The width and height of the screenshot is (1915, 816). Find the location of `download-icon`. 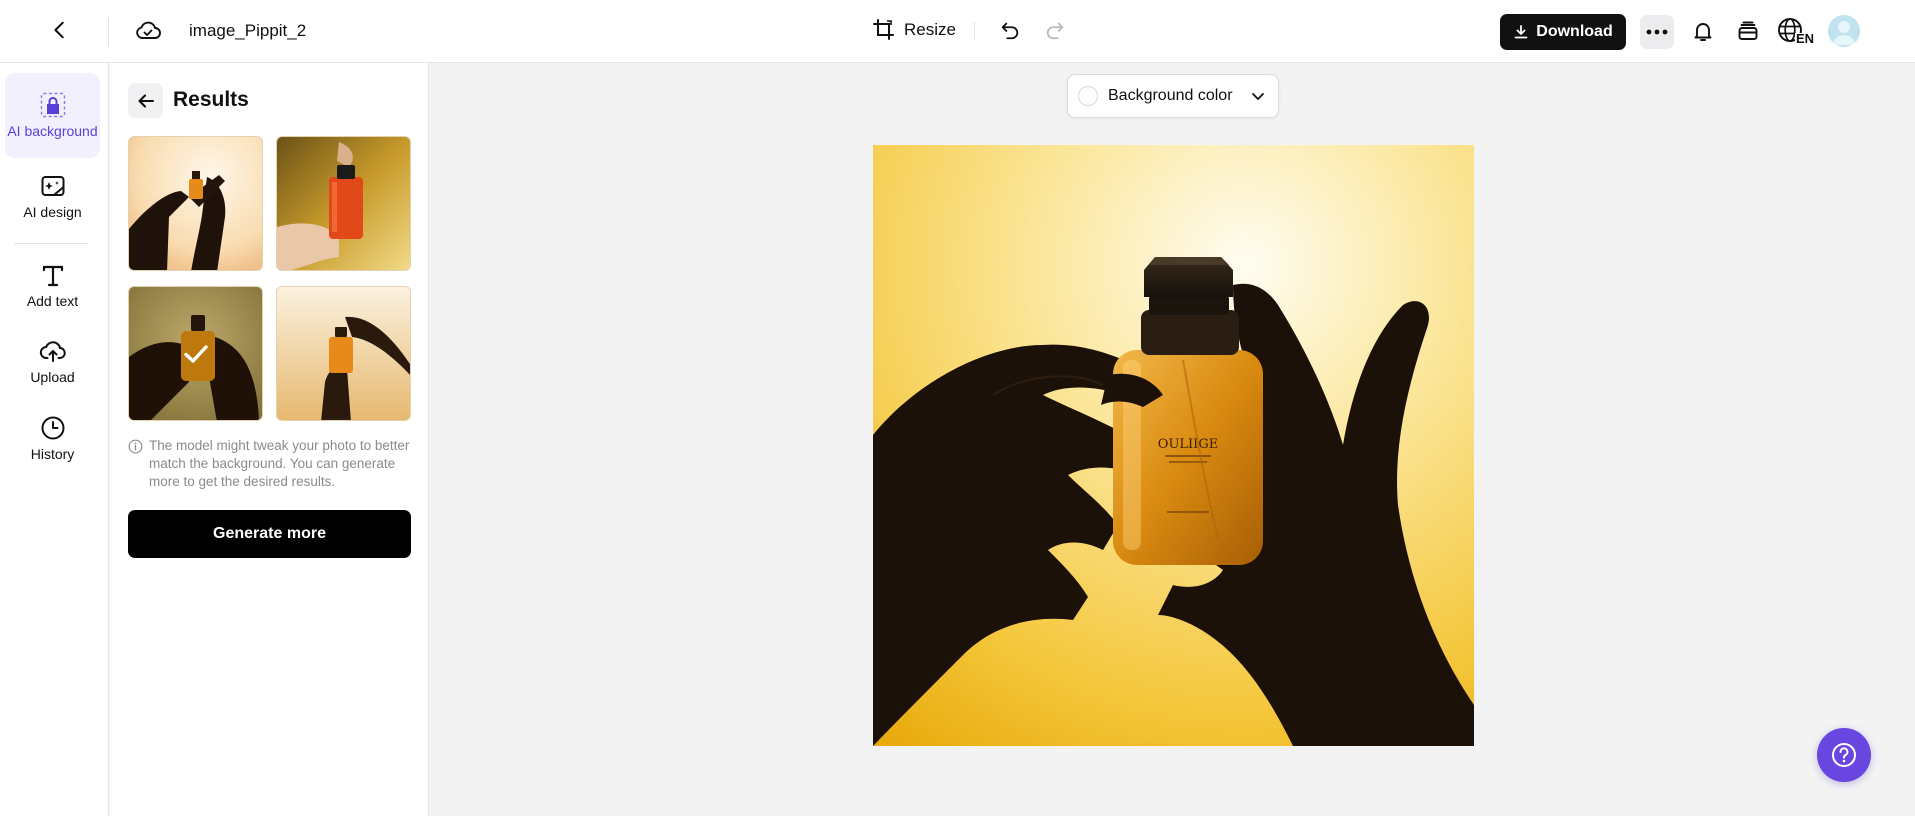

download-icon is located at coordinates (1521, 32).